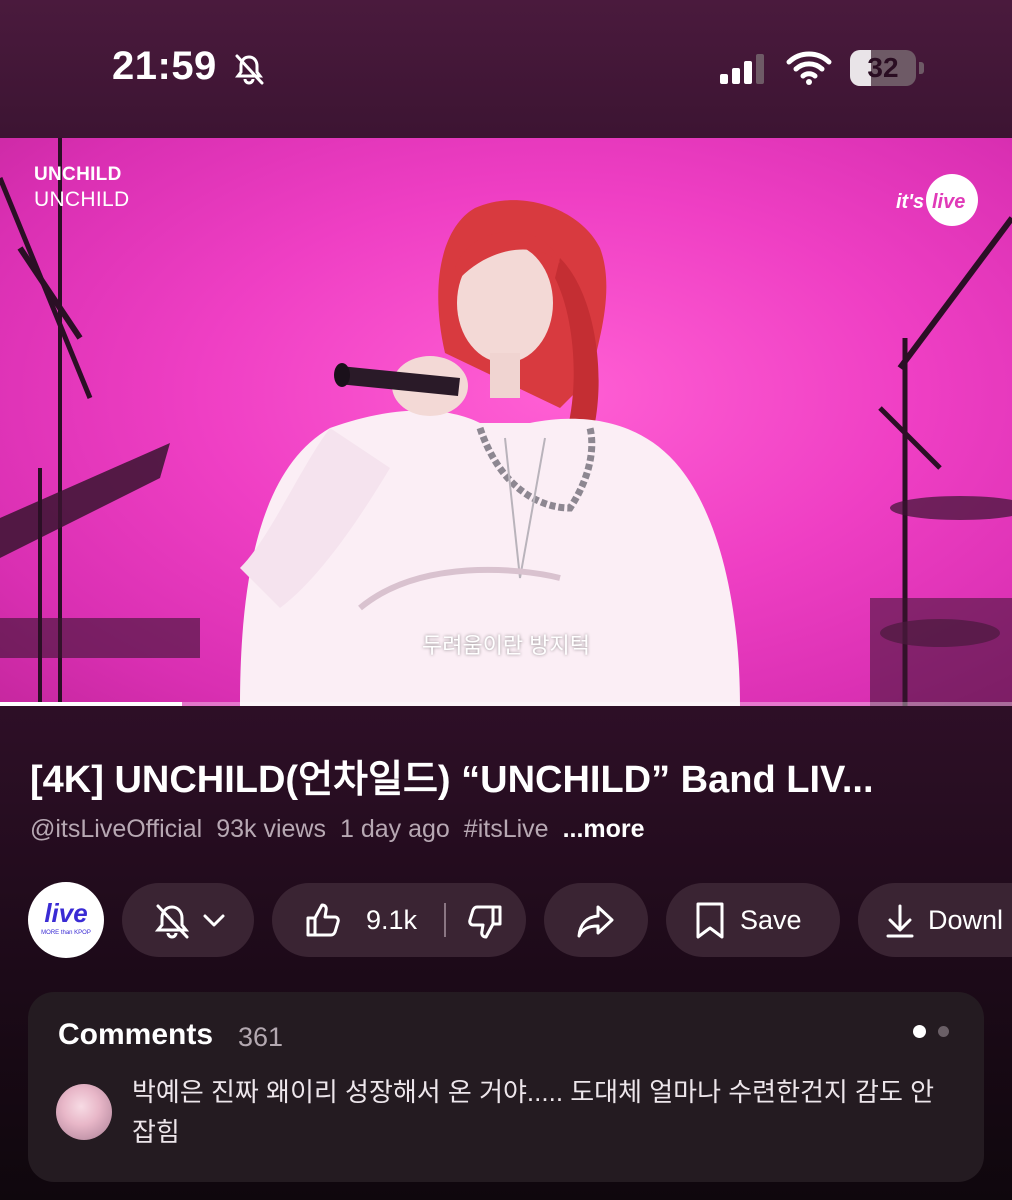  I want to click on battery-icon: 32, so click(888, 68).